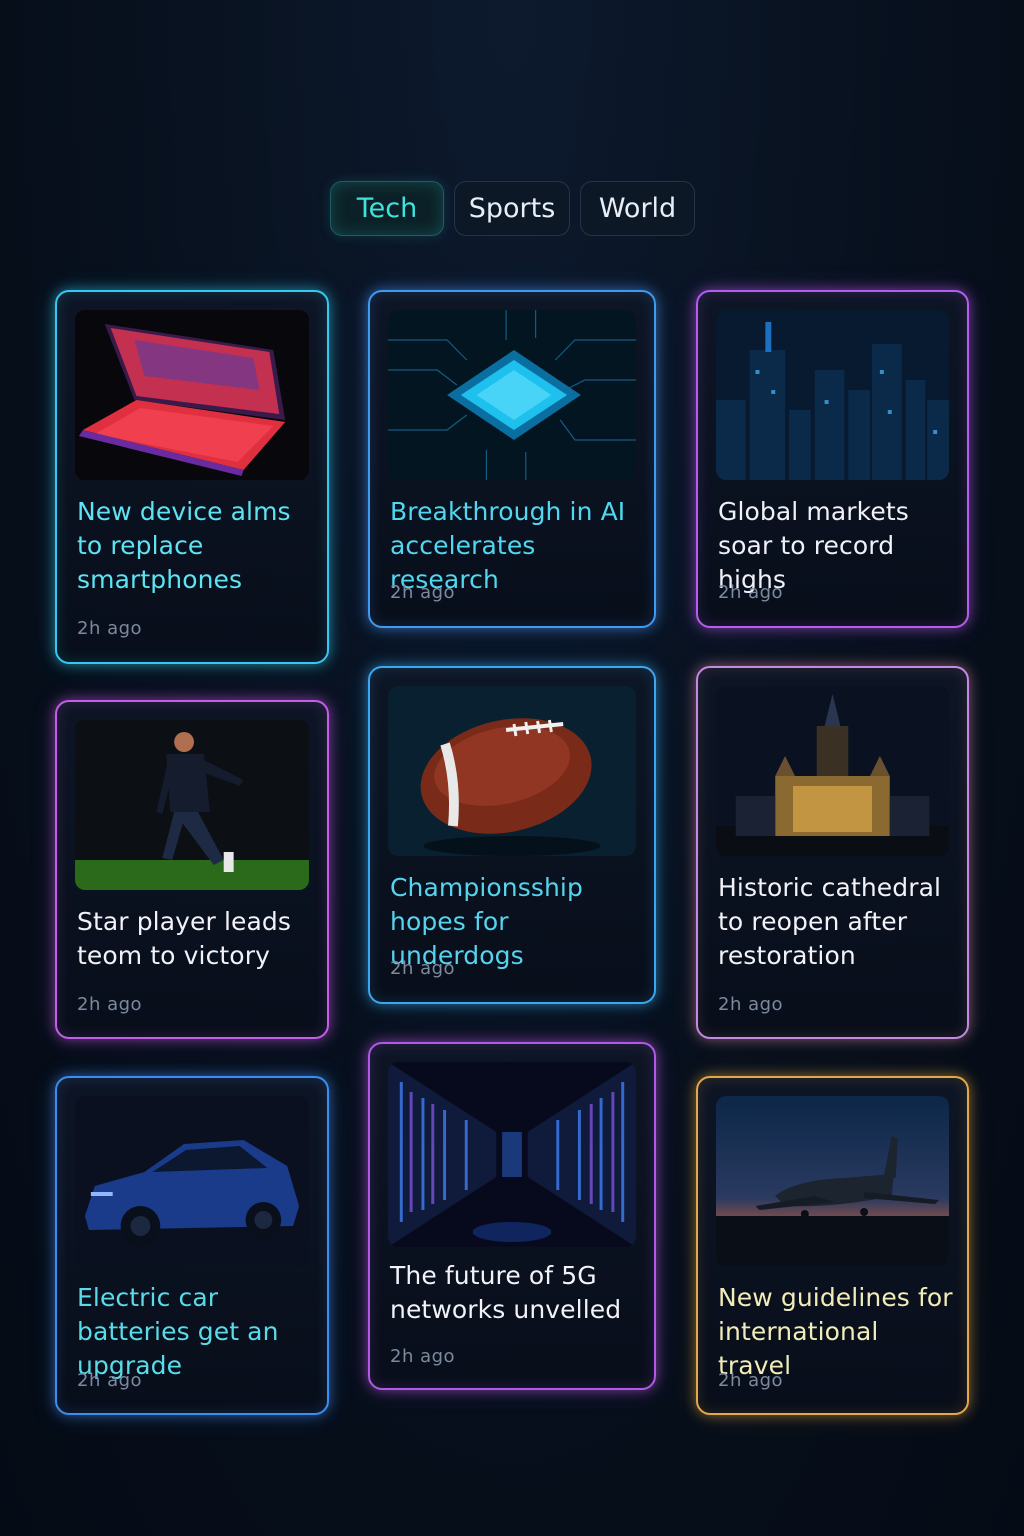 Image resolution: width=1024 pixels, height=1536 pixels. I want to click on article-title: Electric car batteries get an upgrade, so click(178, 1331).